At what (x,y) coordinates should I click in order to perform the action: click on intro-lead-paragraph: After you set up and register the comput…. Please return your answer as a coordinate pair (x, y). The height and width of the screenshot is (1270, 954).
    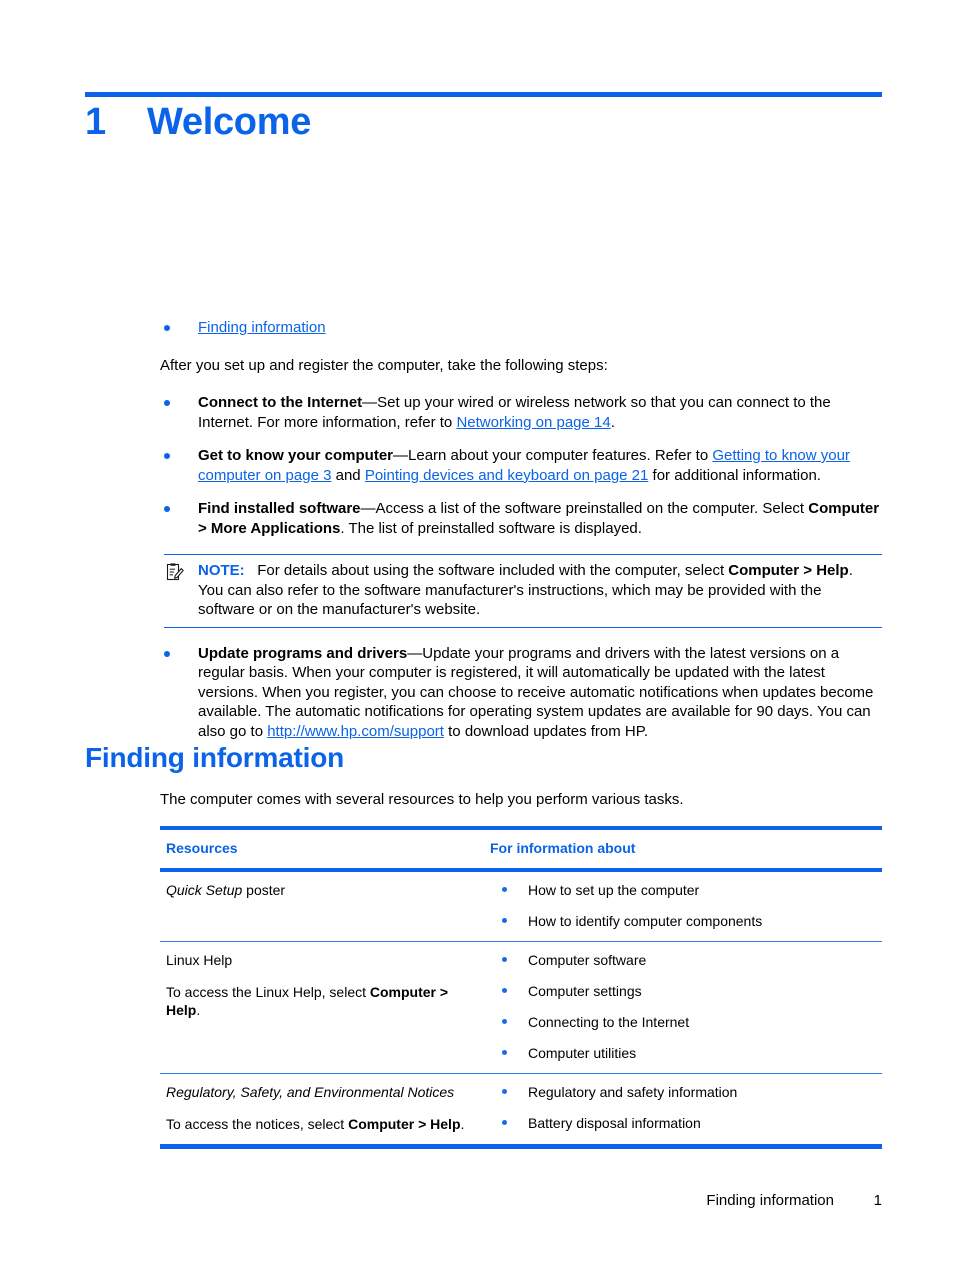
    Looking at the image, I should click on (384, 365).